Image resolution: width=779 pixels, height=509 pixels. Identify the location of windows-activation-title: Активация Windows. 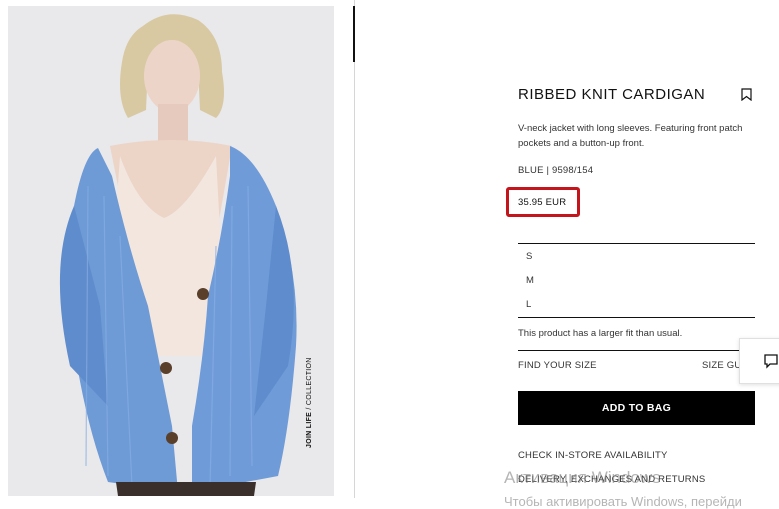
(582, 477).